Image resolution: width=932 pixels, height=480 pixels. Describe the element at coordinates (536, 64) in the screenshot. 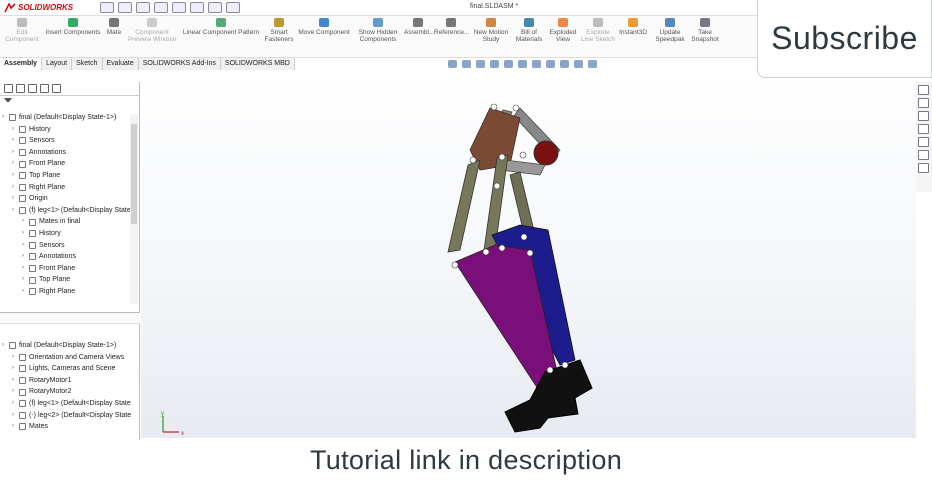

I see `display-style-icon` at that location.